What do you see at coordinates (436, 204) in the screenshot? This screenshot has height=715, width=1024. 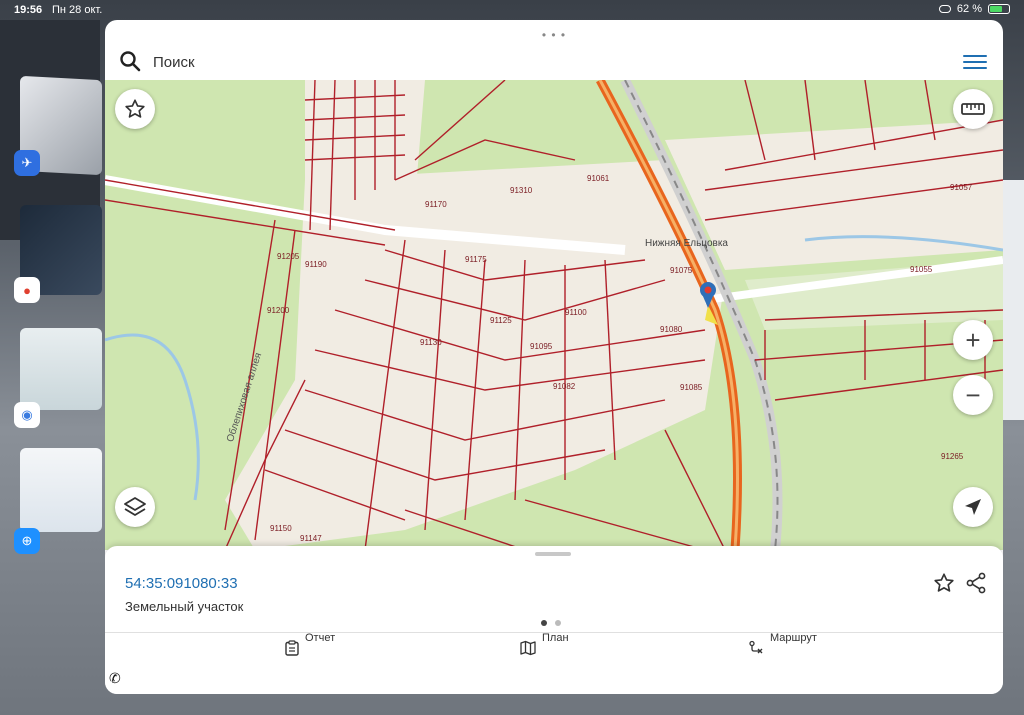 I see `parcel-label: 91170` at bounding box center [436, 204].